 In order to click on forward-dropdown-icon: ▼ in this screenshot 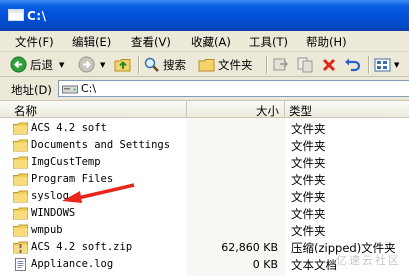, I will do `click(102, 65)`.